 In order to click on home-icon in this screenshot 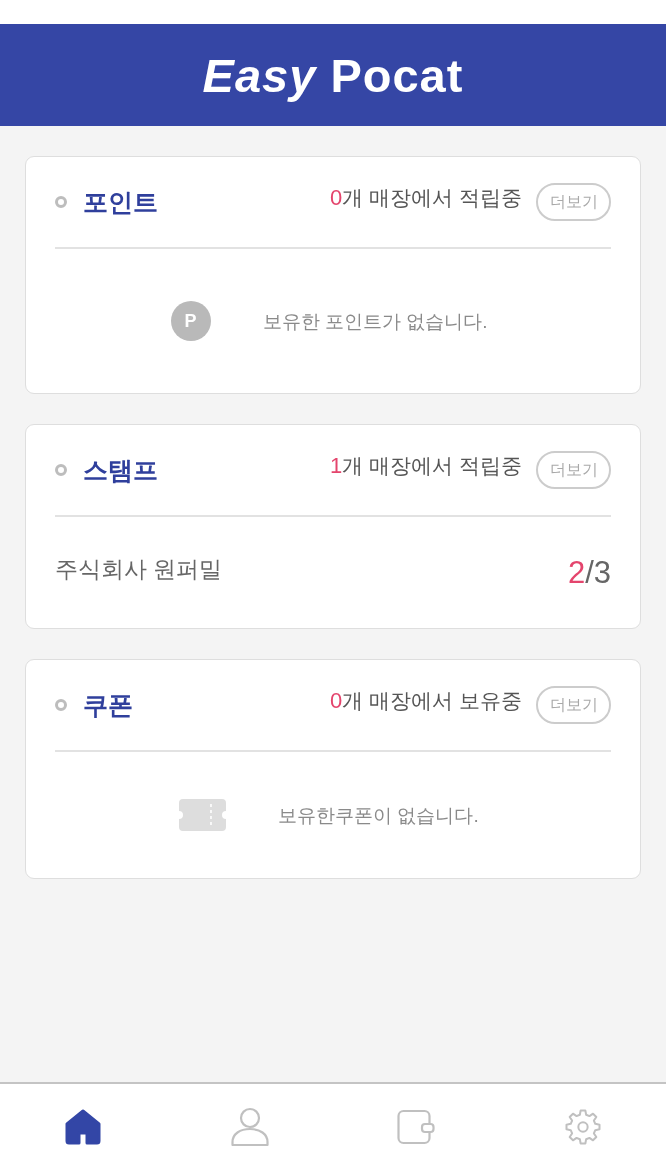, I will do `click(83, 1127)`.